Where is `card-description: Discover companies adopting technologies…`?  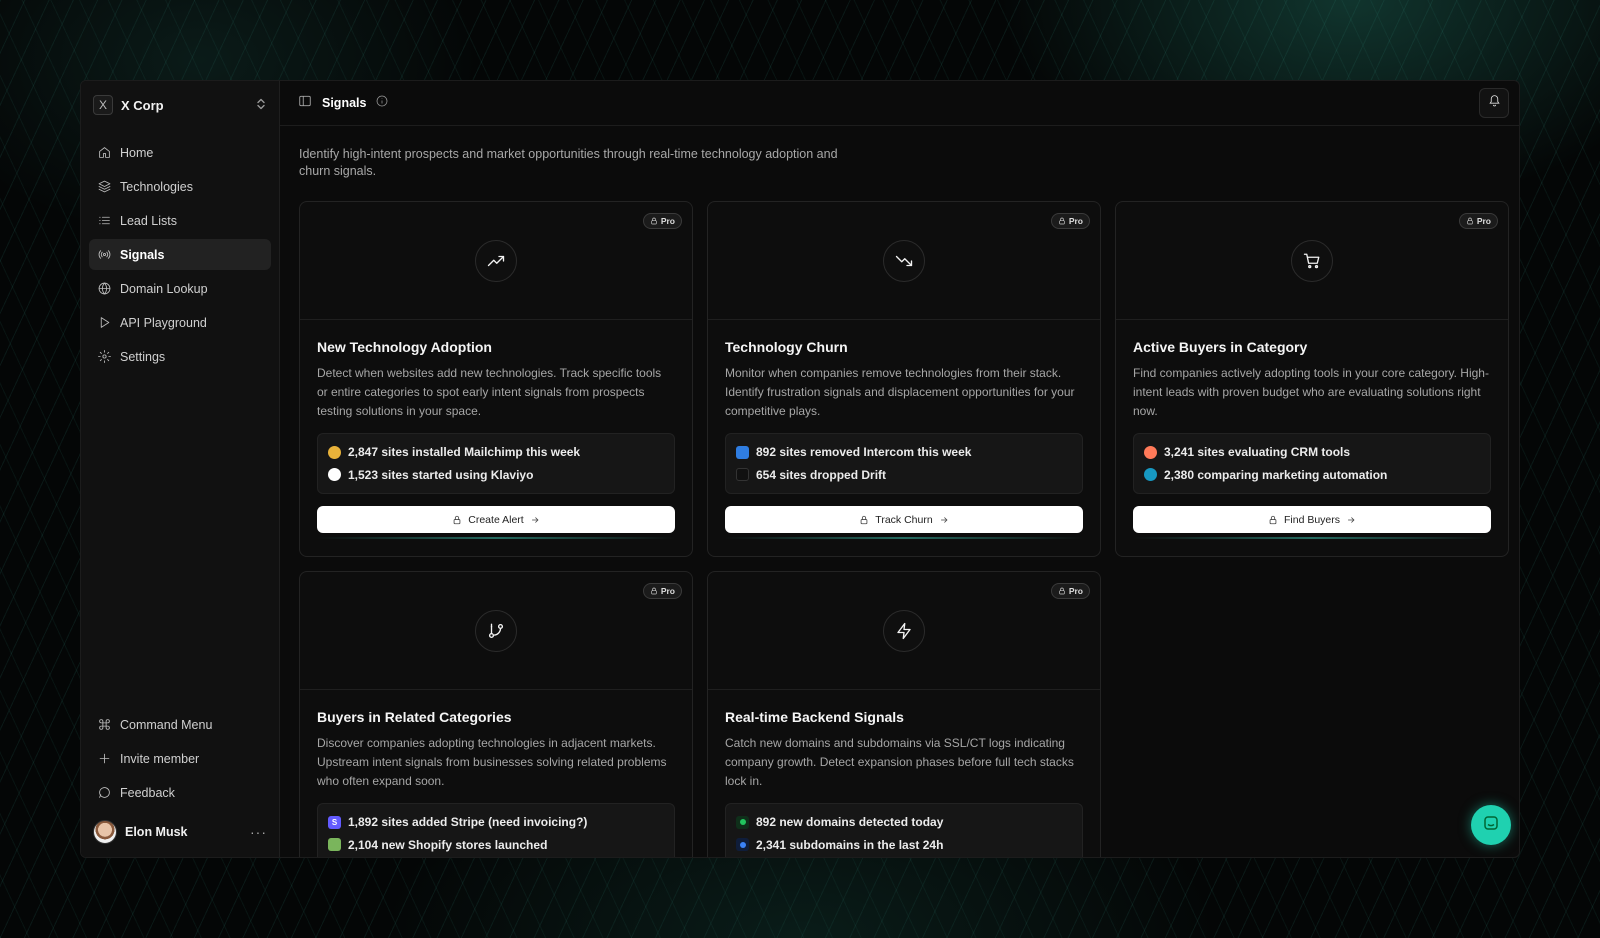 card-description: Discover companies adopting technologies… is located at coordinates (492, 762).